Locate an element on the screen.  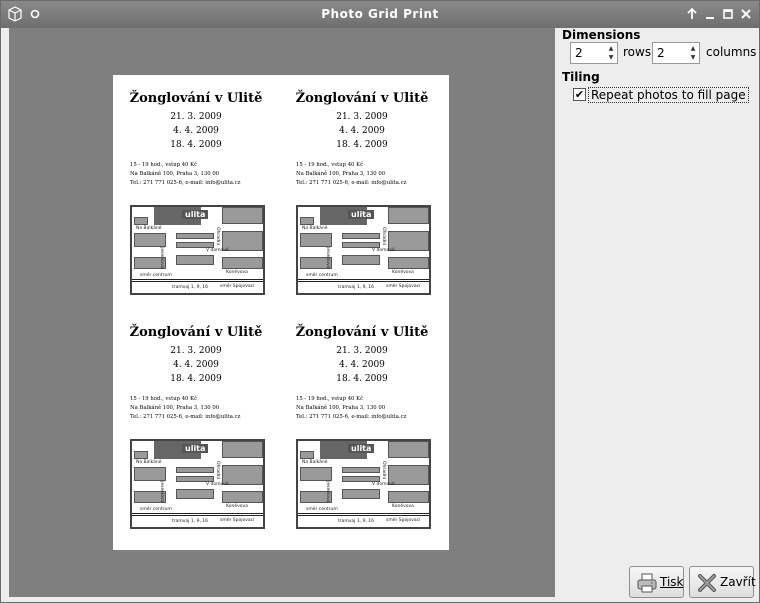
columns-increase-icon: ▲ is located at coordinates (693, 49).